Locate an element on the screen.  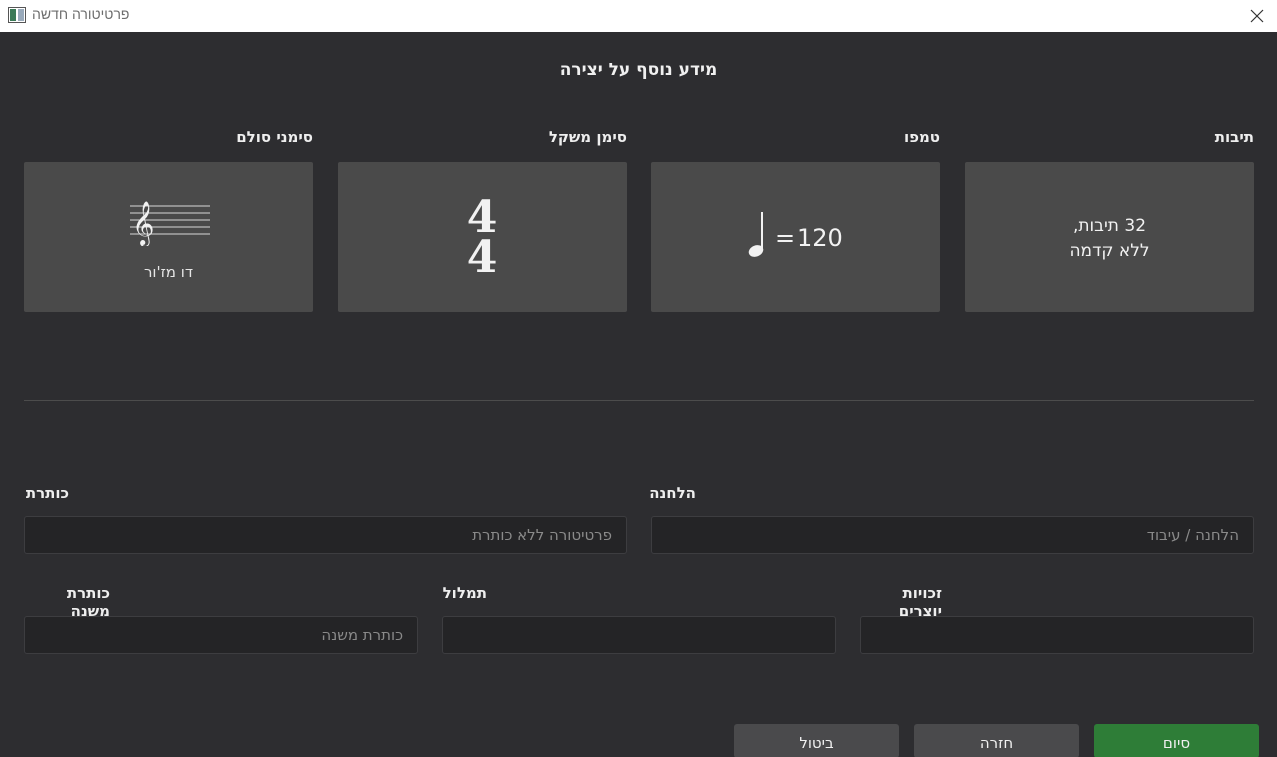
title-label: כותרת is located at coordinates (47, 493).